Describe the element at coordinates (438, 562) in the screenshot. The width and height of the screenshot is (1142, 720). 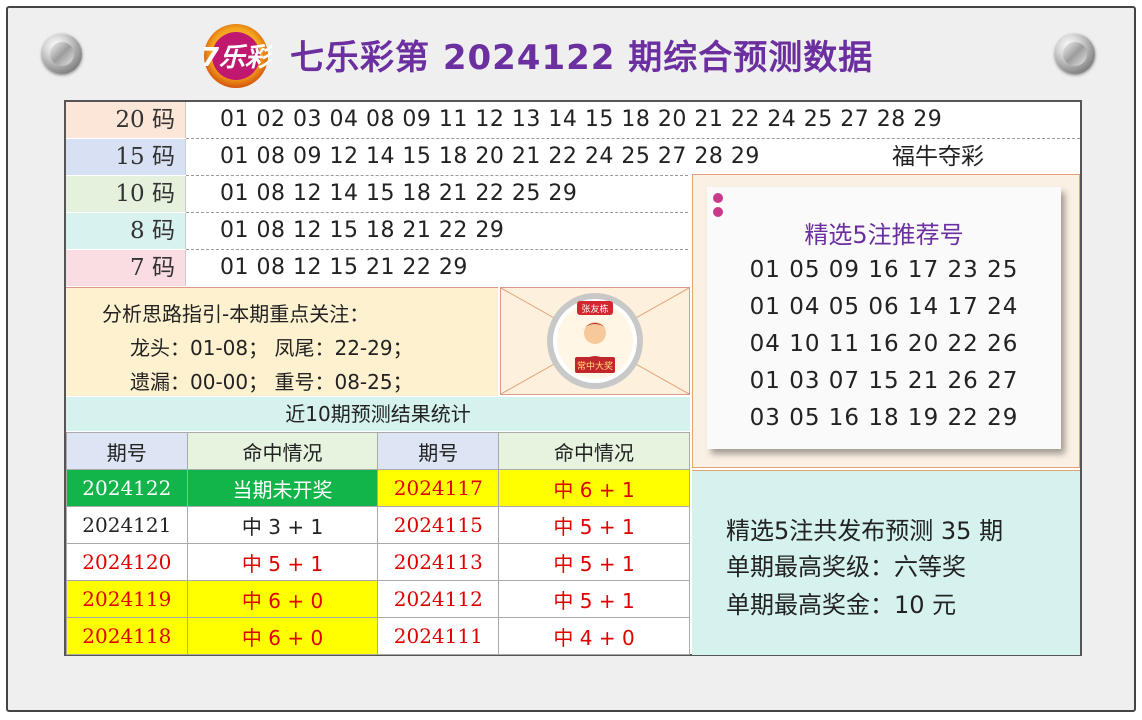
I see `period-cell: 2024113` at that location.